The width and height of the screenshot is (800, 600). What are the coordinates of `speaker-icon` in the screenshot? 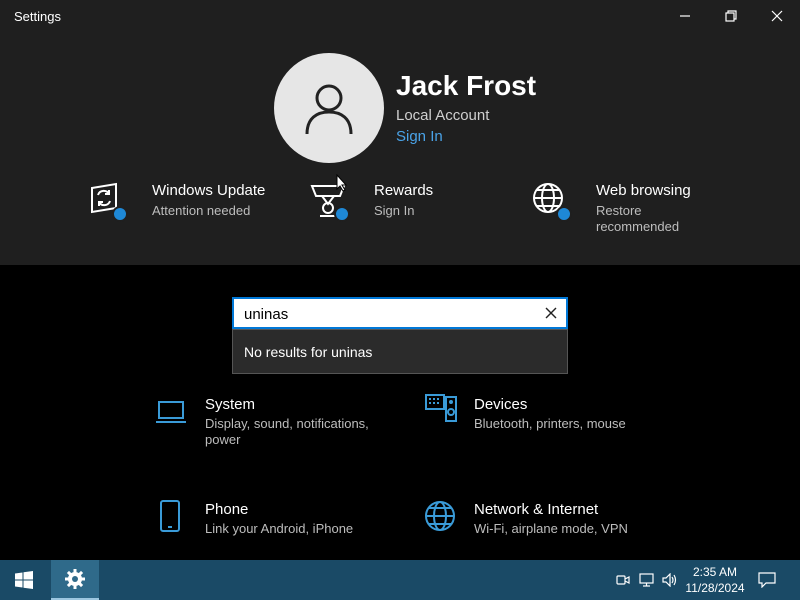 It's located at (669, 580).